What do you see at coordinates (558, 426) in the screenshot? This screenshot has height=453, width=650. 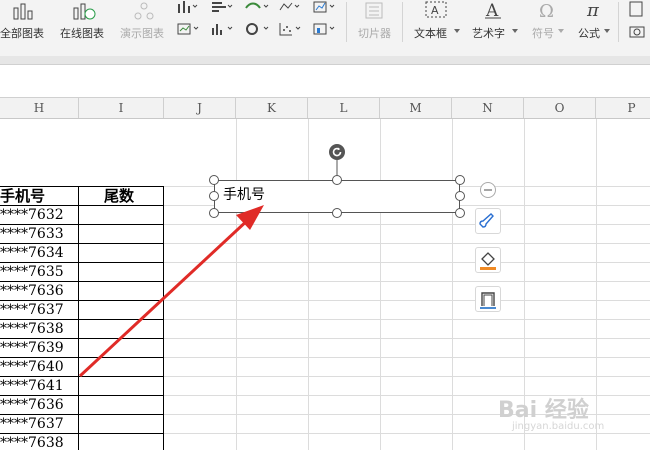 I see `watermark-url: jingyan.baidu.com` at bounding box center [558, 426].